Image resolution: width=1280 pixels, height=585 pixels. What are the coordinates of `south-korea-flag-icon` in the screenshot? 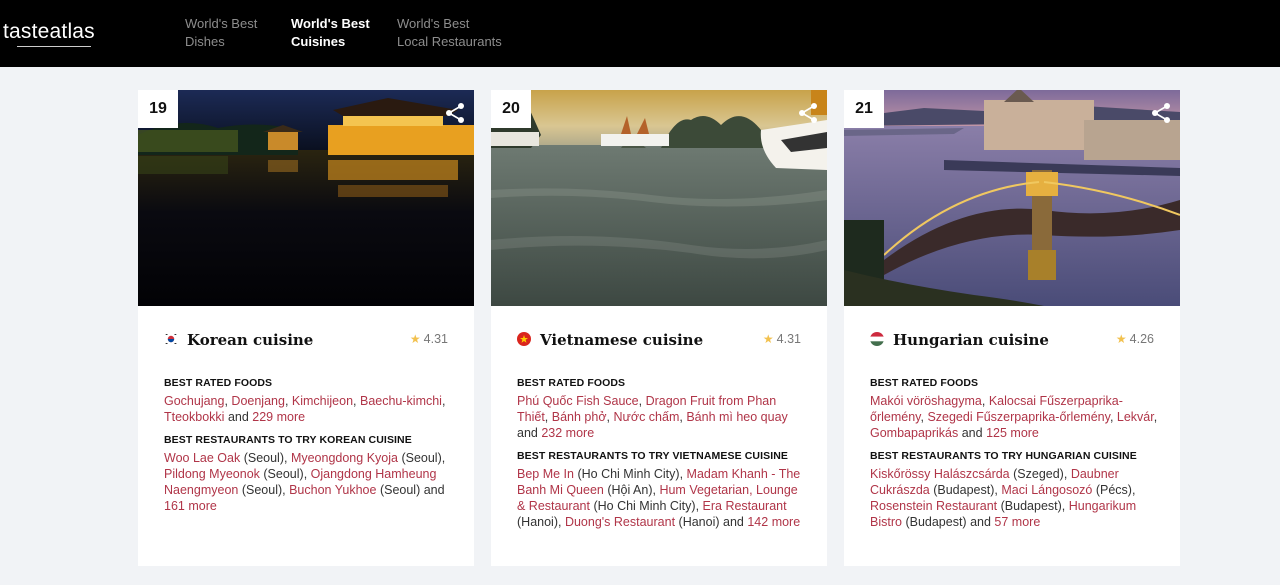 It's located at (171, 339).